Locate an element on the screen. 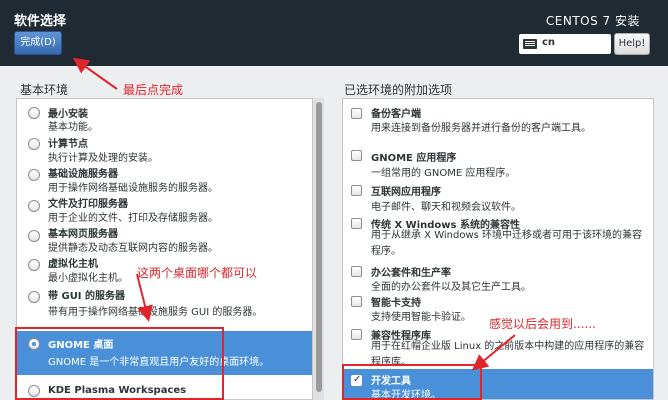 This screenshot has height=400, width=668. addon-title: GNOME 应用程序 is located at coordinates (414, 158).